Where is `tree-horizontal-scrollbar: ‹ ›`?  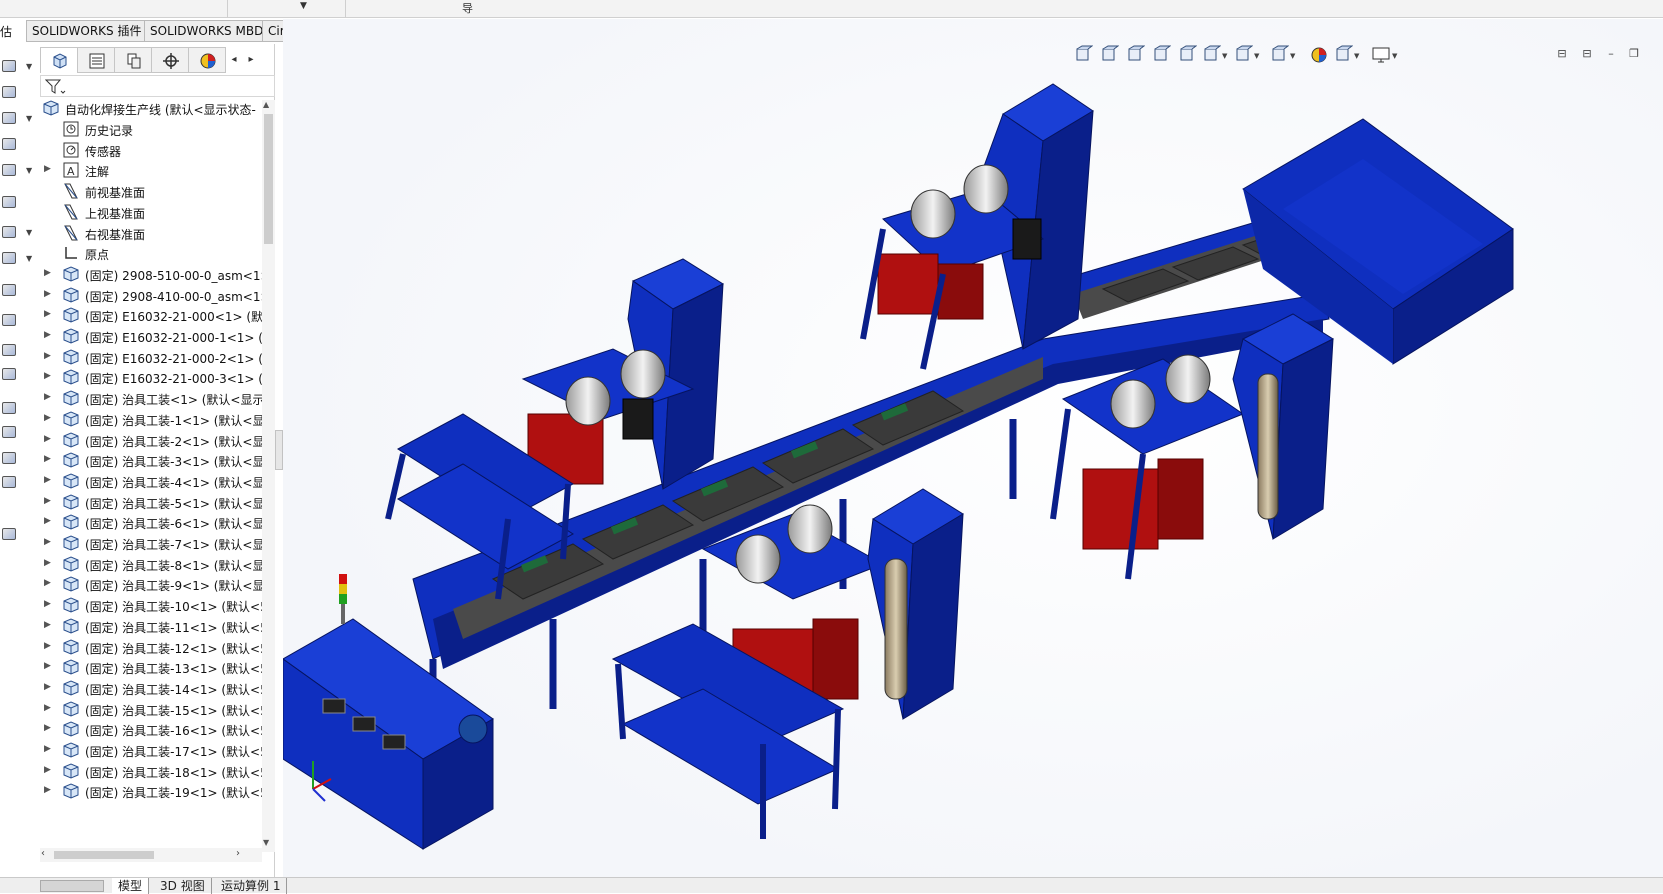 tree-horizontal-scrollbar: ‹ › is located at coordinates (151, 855).